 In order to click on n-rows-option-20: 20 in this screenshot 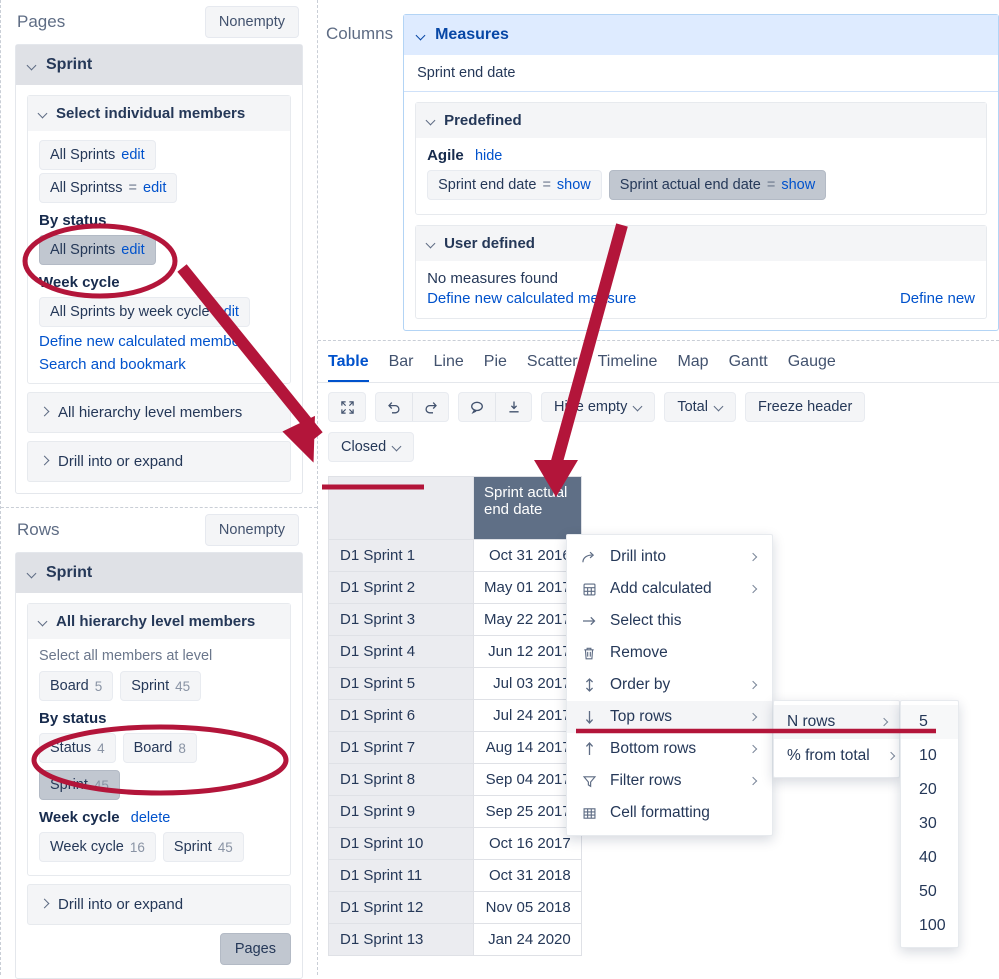, I will do `click(929, 790)`.